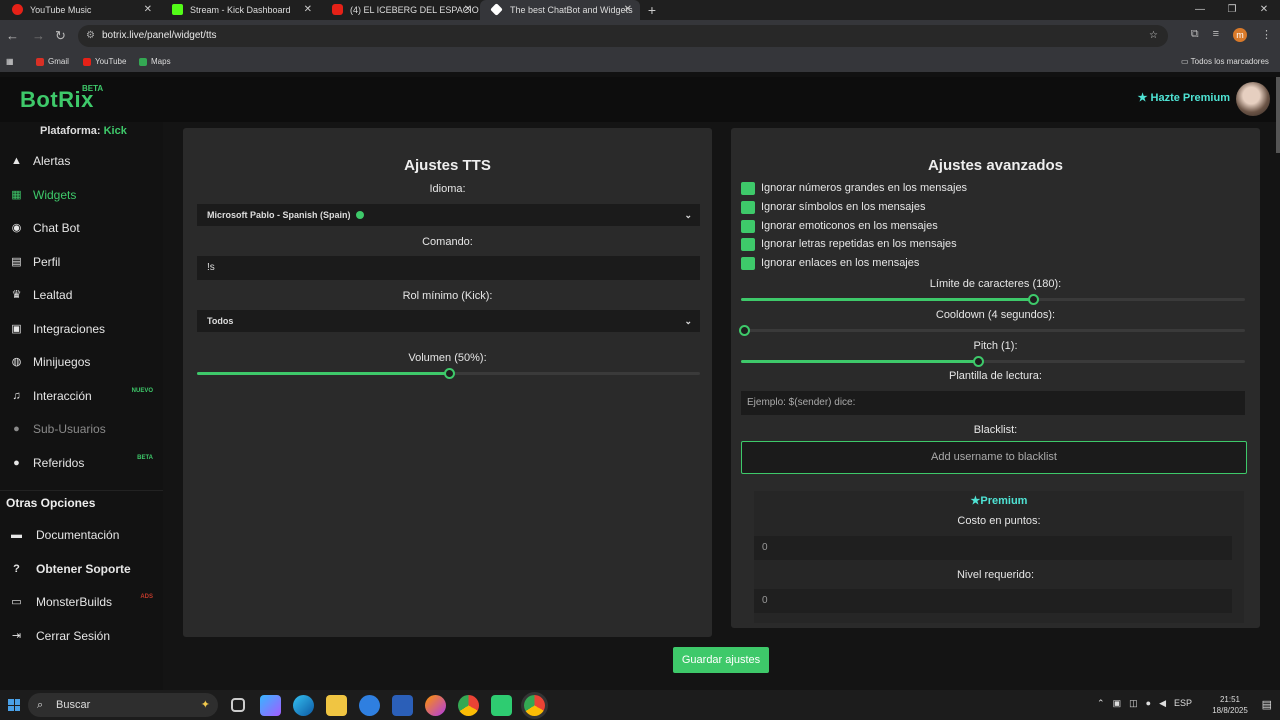  Describe the element at coordinates (81, 490) in the screenshot. I see `sidebar-divider` at that location.